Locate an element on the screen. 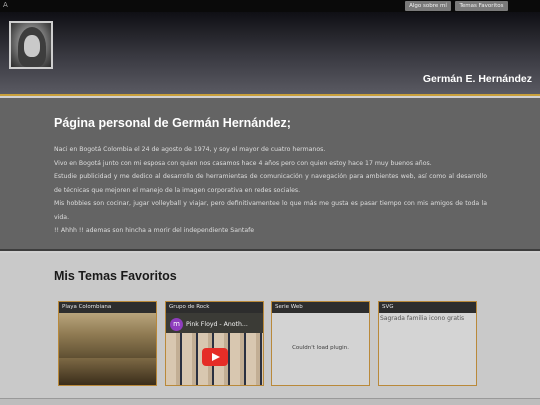  nav-favorites-button: Temas Favoritos is located at coordinates (481, 6).